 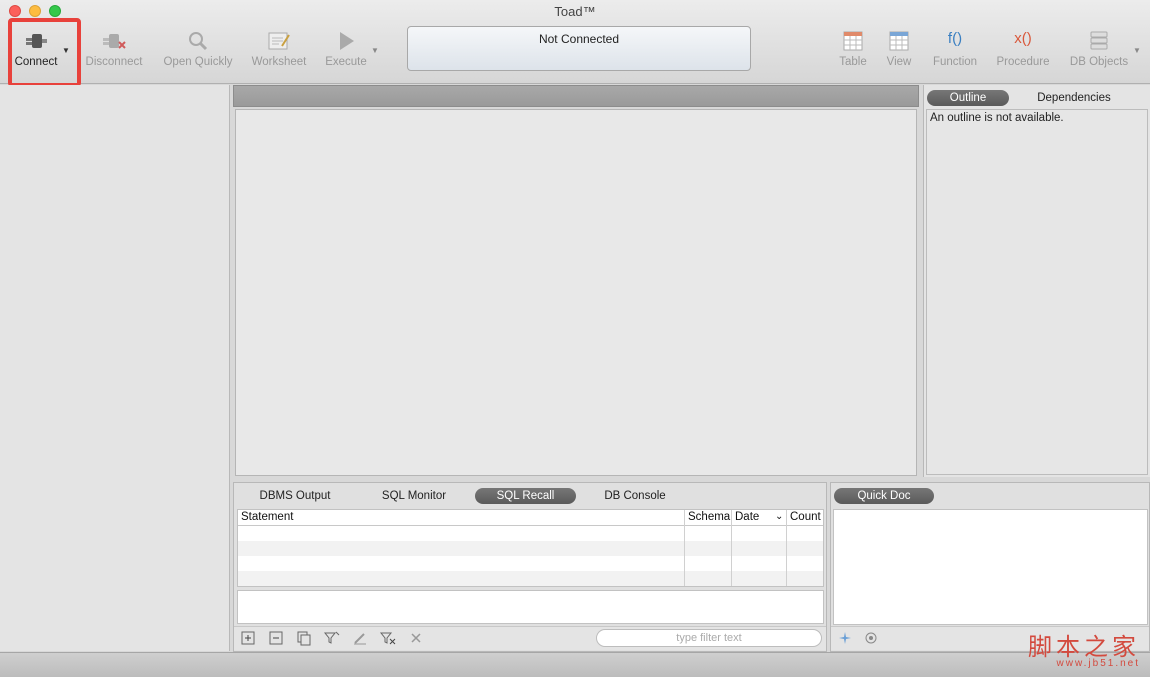 What do you see at coordinates (304, 638) in the screenshot?
I see `copy-icon` at bounding box center [304, 638].